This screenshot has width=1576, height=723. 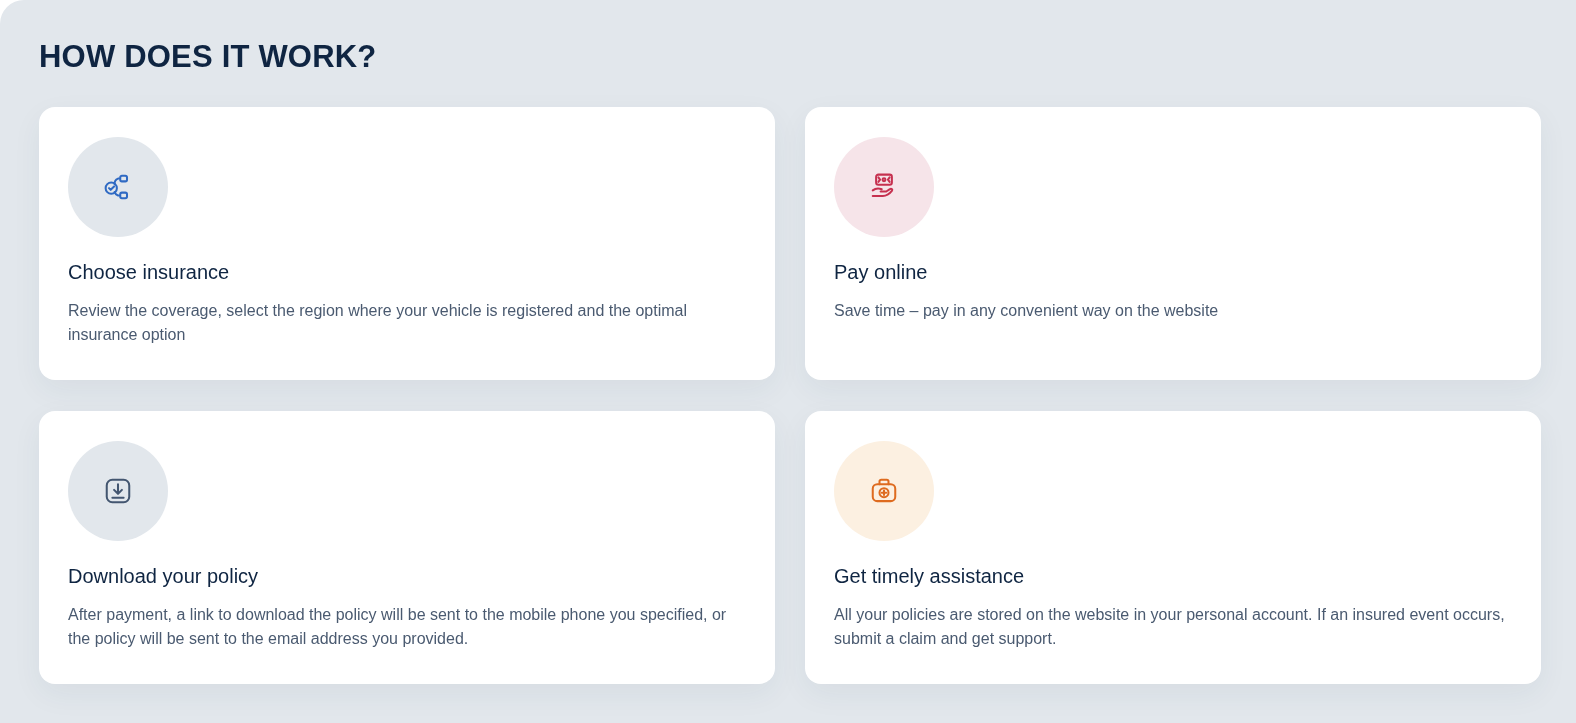 What do you see at coordinates (930, 577) in the screenshot?
I see `step-title: Get timely assistance` at bounding box center [930, 577].